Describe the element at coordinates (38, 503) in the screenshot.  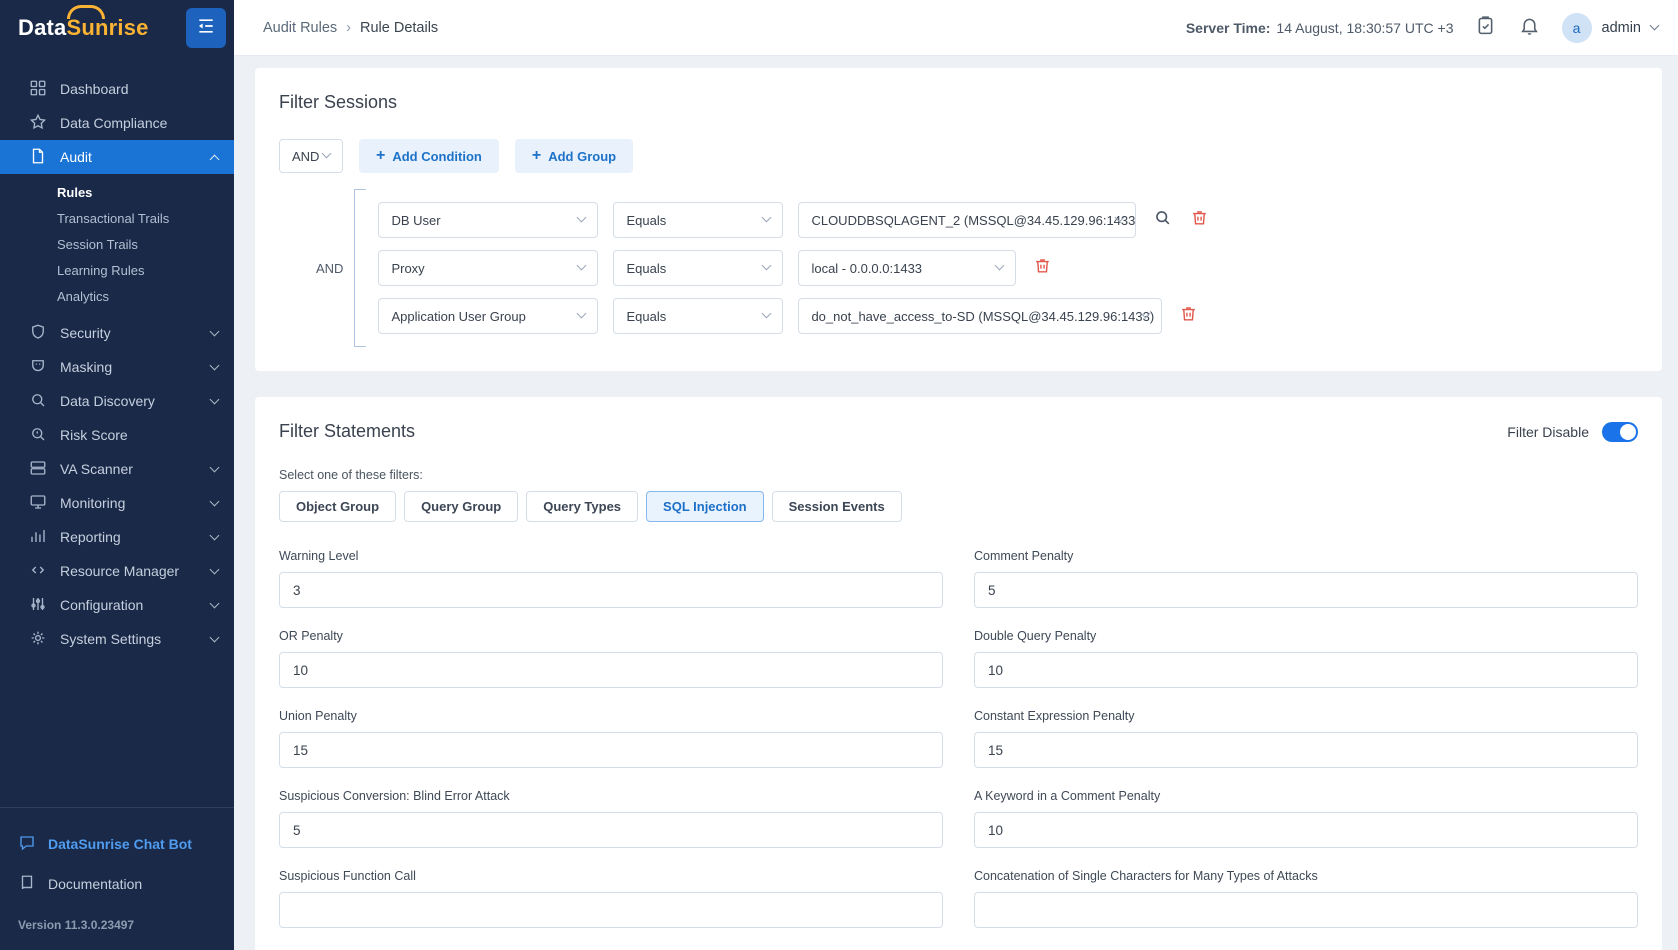
I see `monitor-icon` at that location.